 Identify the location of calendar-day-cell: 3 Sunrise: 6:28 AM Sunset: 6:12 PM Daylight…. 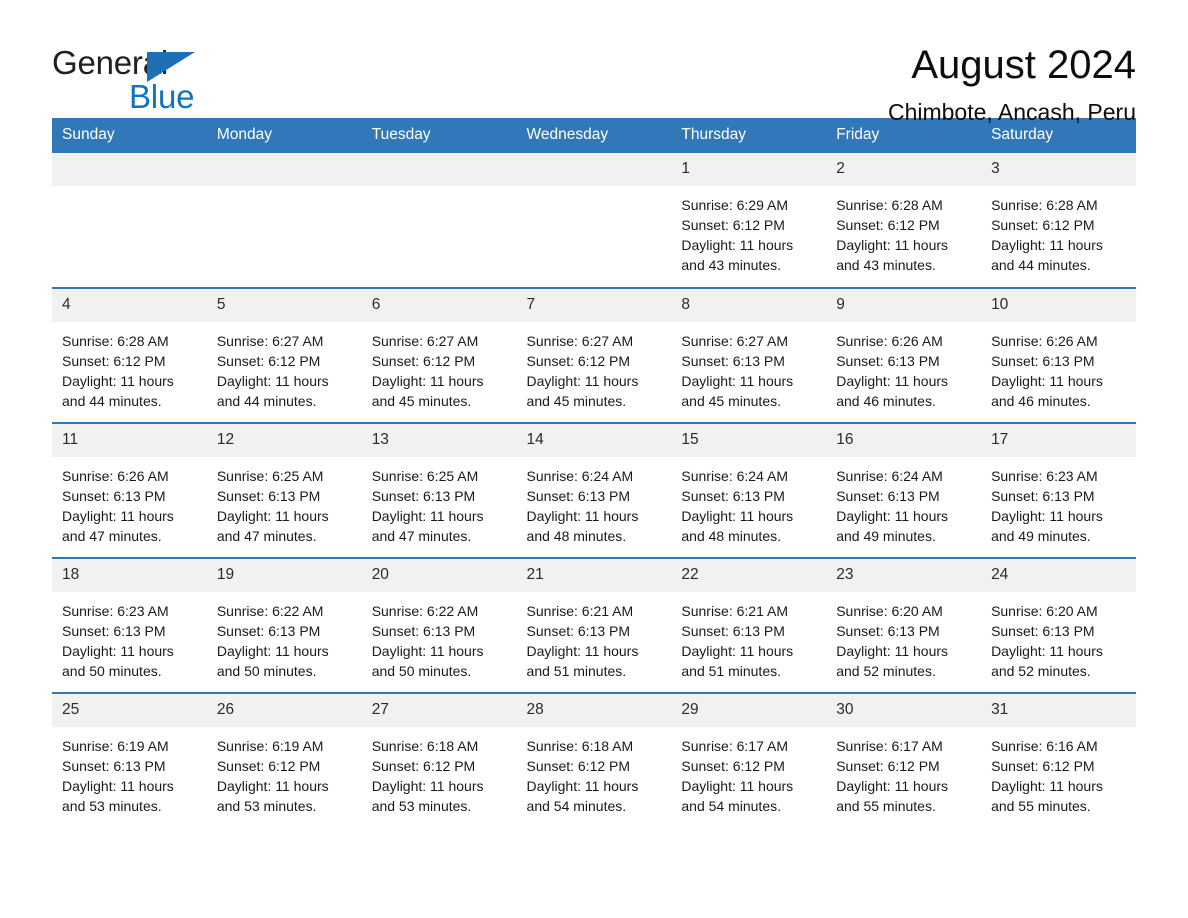
(1058, 220).